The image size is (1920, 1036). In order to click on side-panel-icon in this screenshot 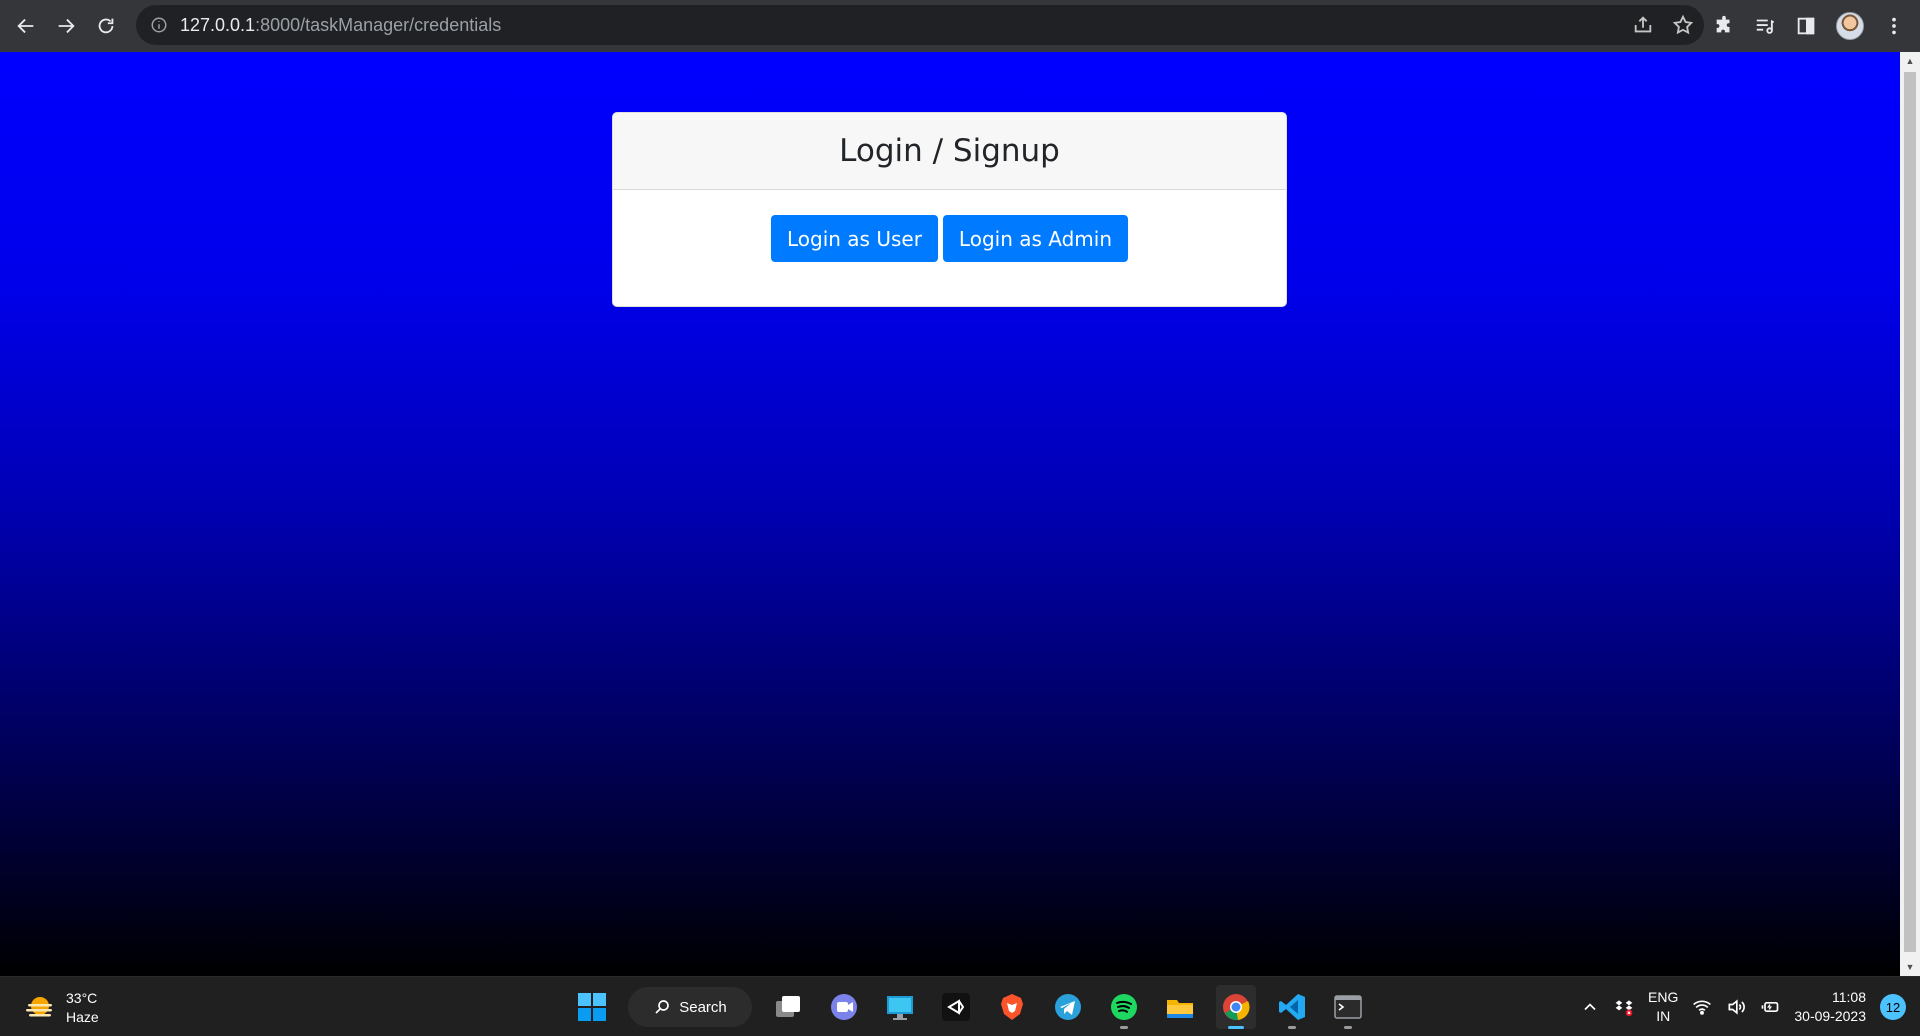, I will do `click(1806, 26)`.